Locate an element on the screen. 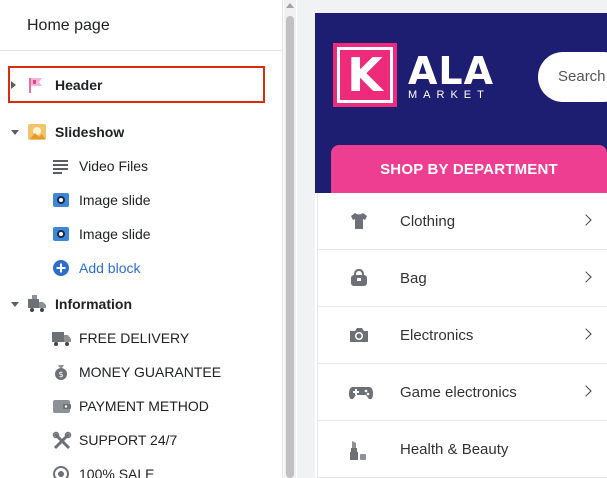  camera-icon is located at coordinates (359, 335).